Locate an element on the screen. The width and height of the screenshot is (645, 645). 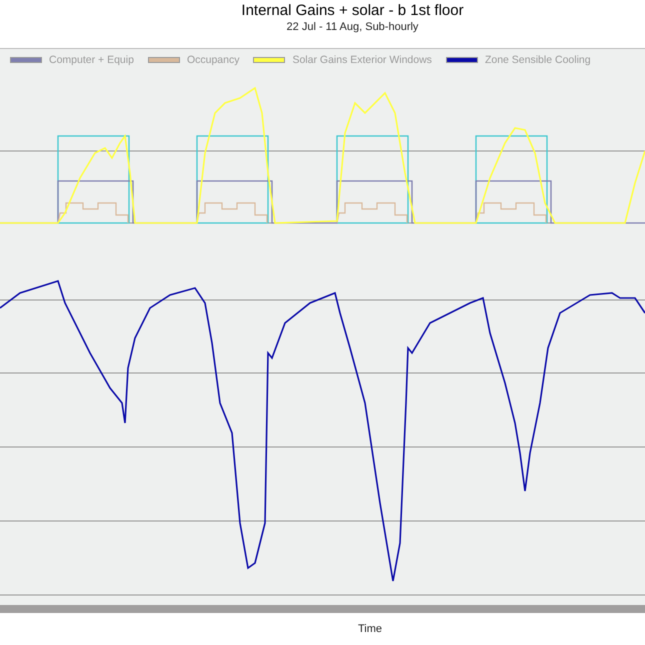
chart-subtitle: 22 Jul - 11 Aug, Sub-hourly is located at coordinates (352, 27).